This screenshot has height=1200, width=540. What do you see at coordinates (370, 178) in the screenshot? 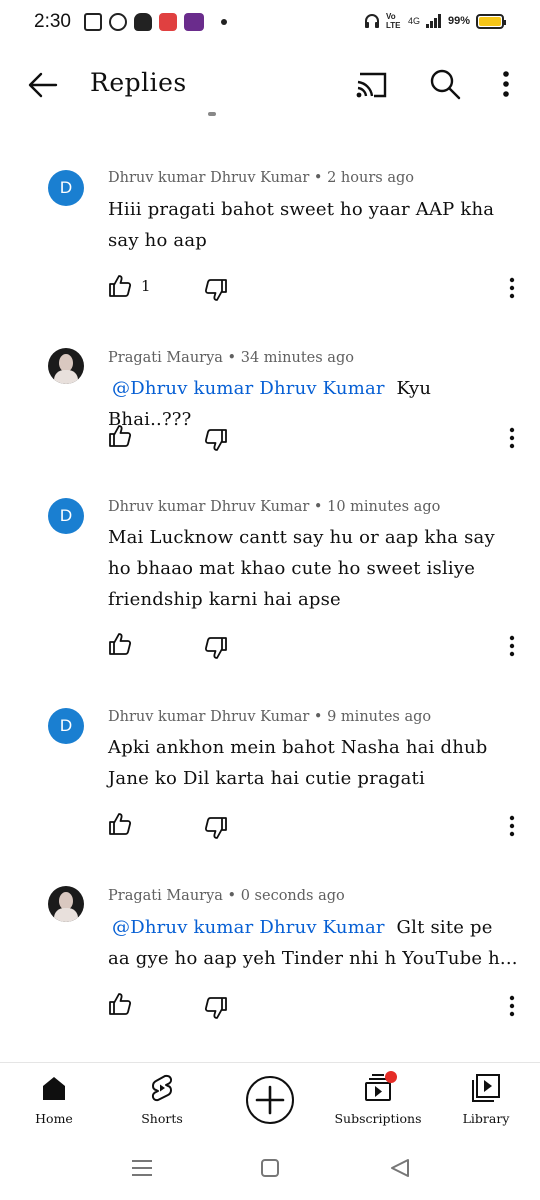
I see `comment-time: 2 hours ago` at bounding box center [370, 178].